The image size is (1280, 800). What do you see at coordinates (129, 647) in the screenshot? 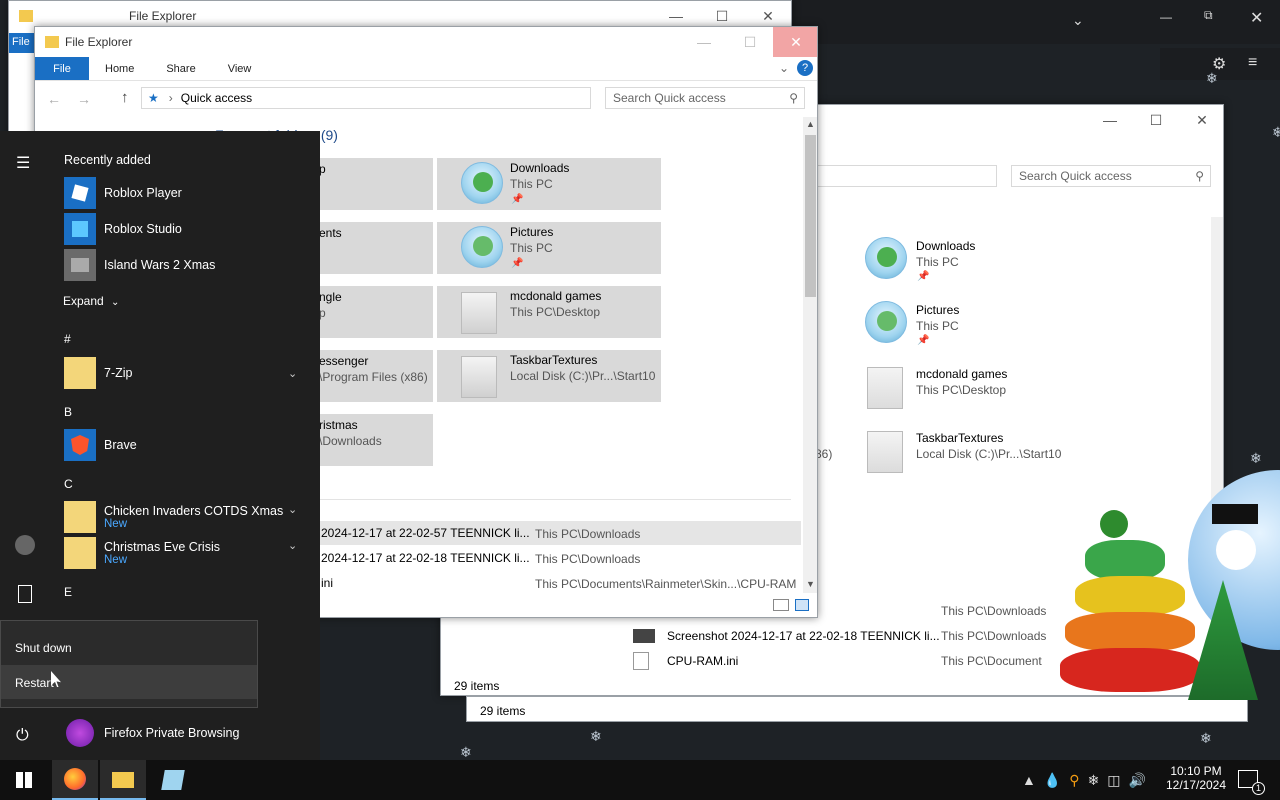
I see `shutdown-option: Shut down` at bounding box center [129, 647].